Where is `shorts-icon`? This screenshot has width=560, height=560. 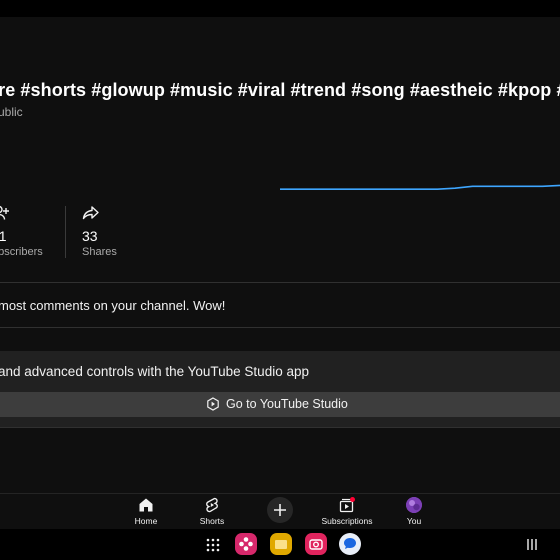 shorts-icon is located at coordinates (212, 505).